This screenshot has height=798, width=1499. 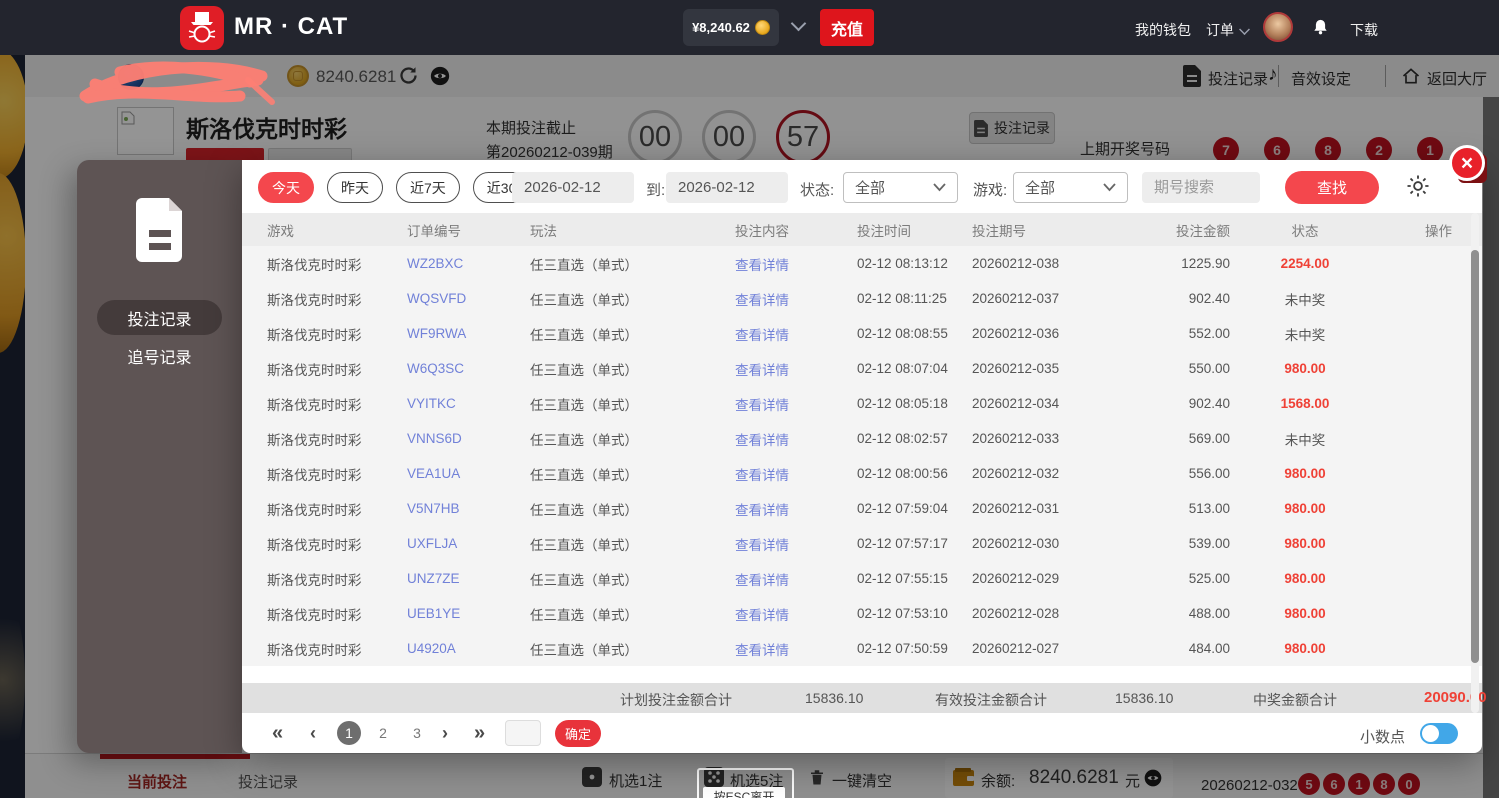 What do you see at coordinates (902, 543) in the screenshot?
I see `row-time: 02-12 07:57:17` at bounding box center [902, 543].